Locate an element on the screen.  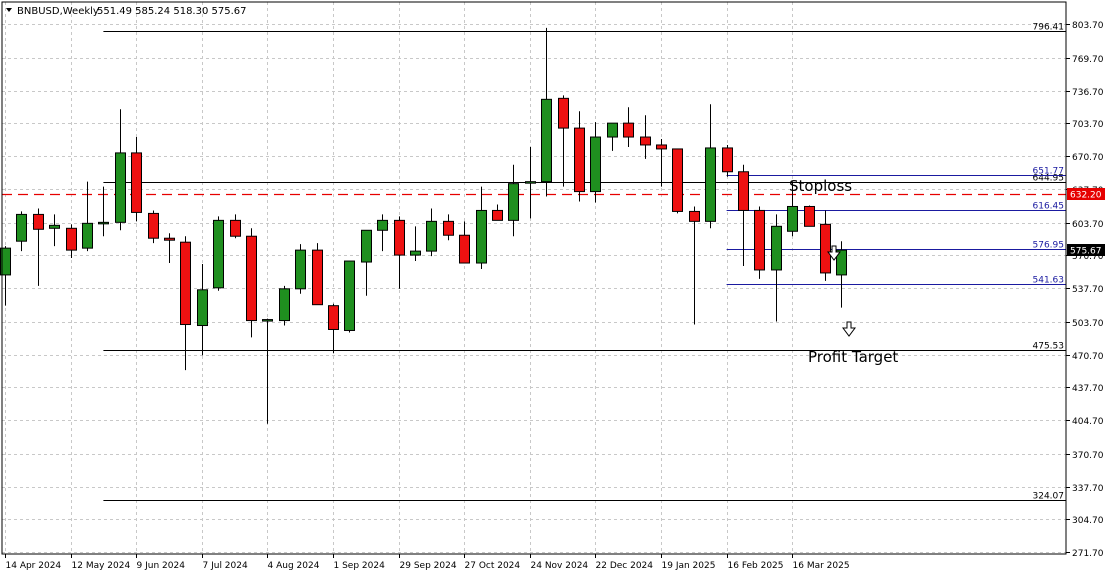
y-tick-label: 670.70 is located at coordinates (1088, 158).